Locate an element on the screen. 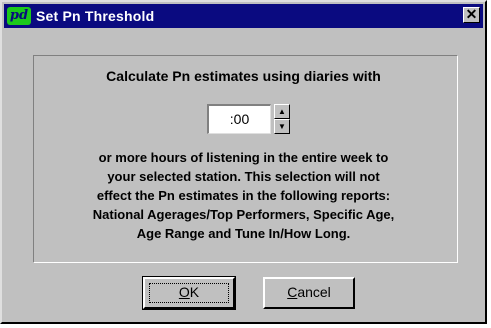 This screenshot has width=491, height=328. hours-spinner: :00 ▲ ▼ is located at coordinates (249, 119).